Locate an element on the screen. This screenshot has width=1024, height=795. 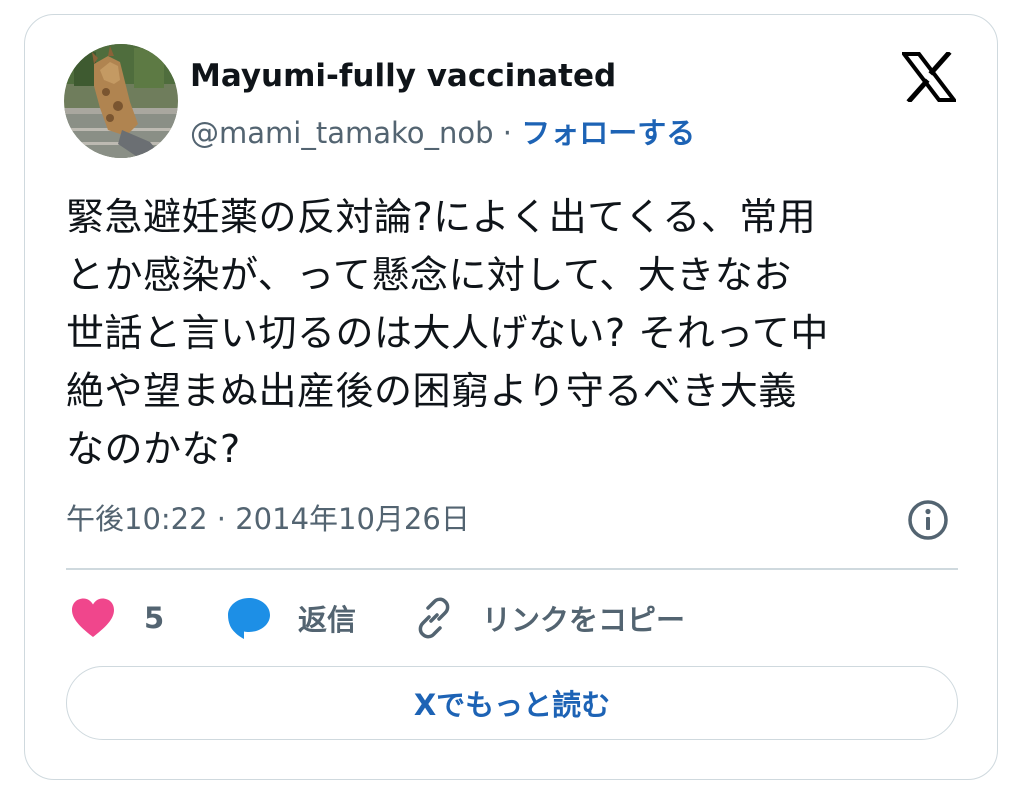
heart-icon is located at coordinates (93, 618).